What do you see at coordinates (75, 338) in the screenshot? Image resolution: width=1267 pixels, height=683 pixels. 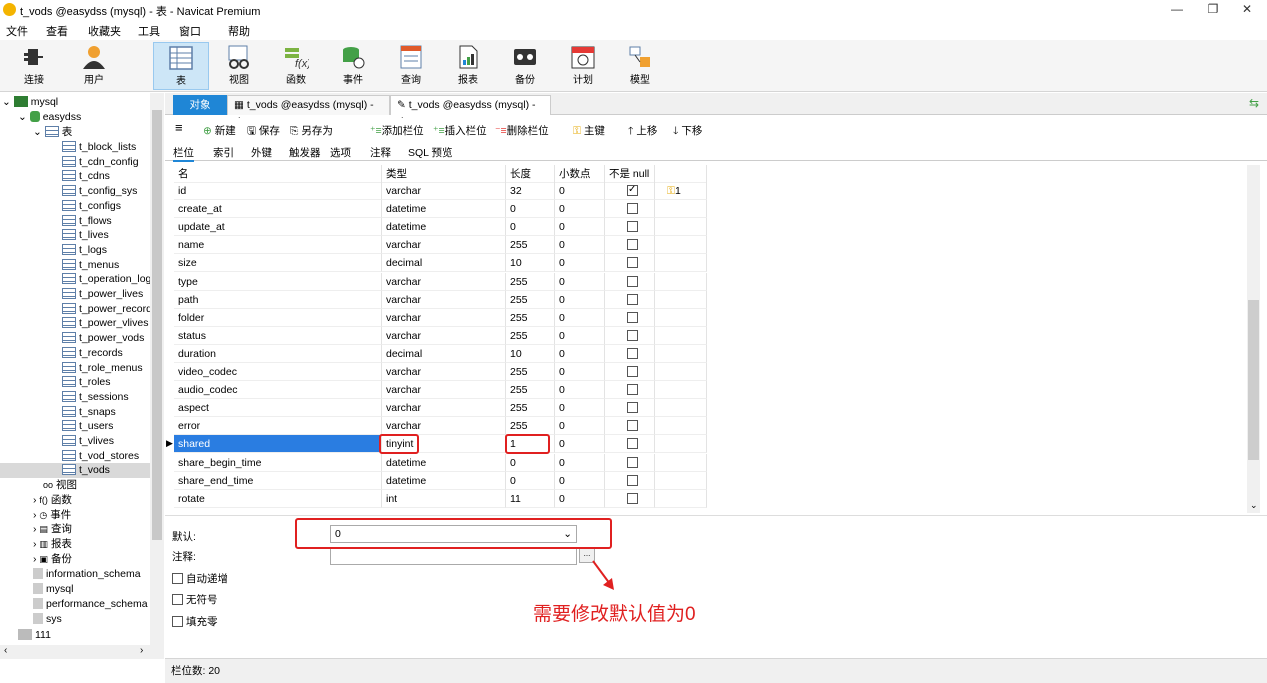 I see `tree-table-item: t_power_vods` at bounding box center [75, 338].